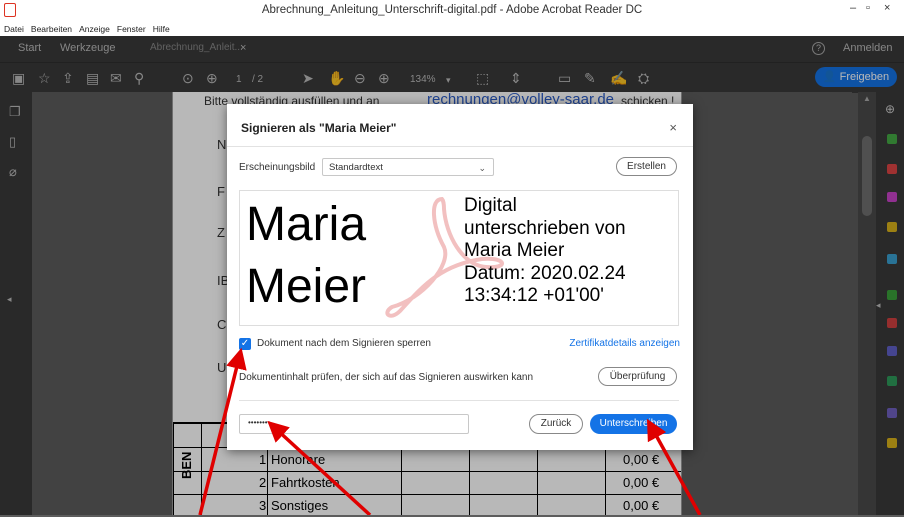 The width and height of the screenshot is (904, 517). What do you see at coordinates (344, 343) in the screenshot?
I see `lock-document-label: Dokument nach dem Signieren sperren` at bounding box center [344, 343].